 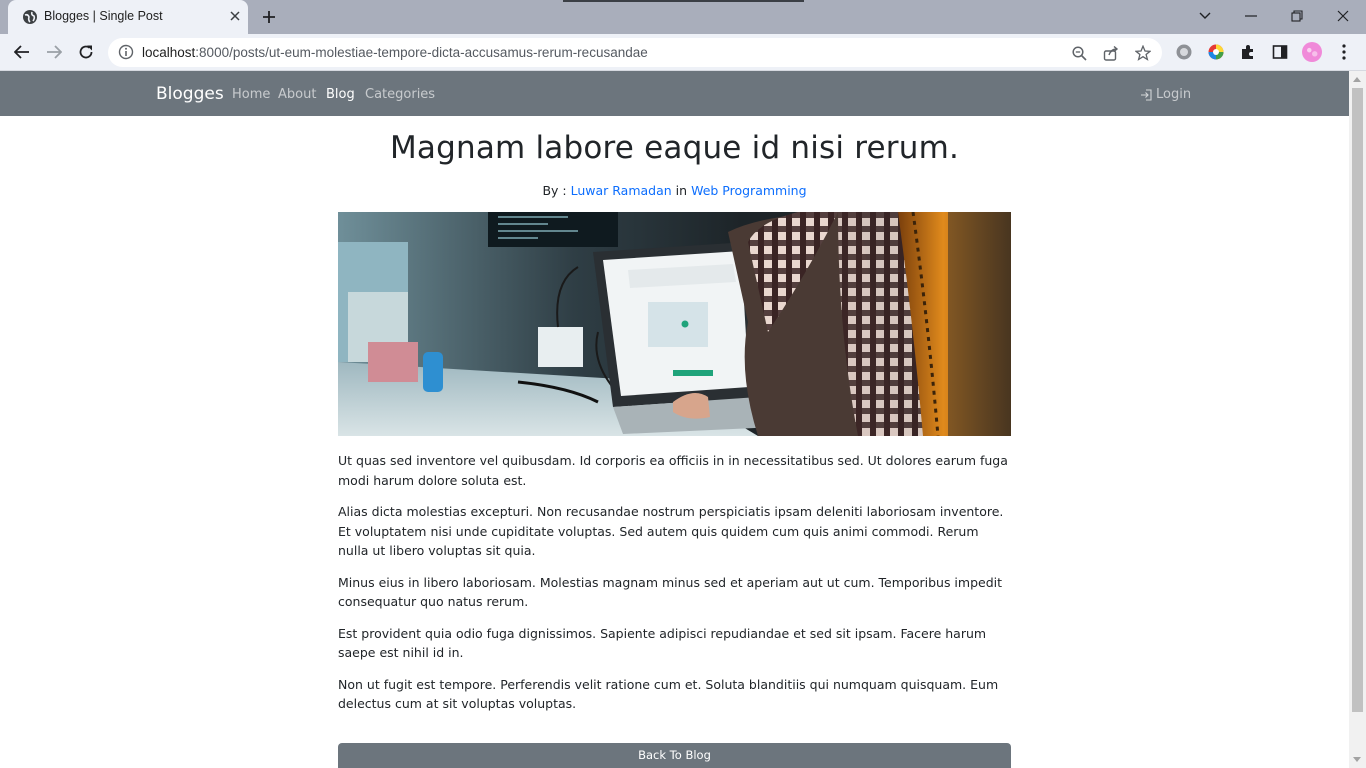 What do you see at coordinates (1248, 52) in the screenshot?
I see `puzzle-extensions-icon` at bounding box center [1248, 52].